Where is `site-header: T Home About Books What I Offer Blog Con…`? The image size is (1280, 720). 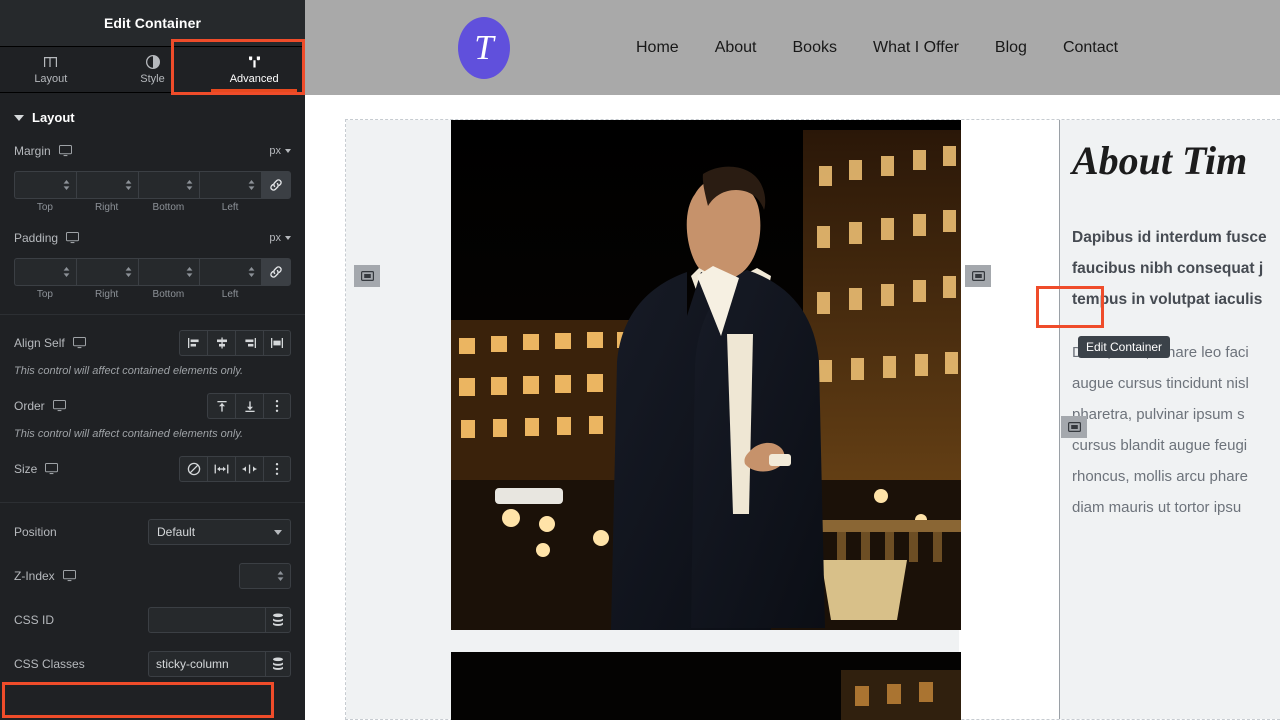
site-header: T Home About Books What I Offer Blog Con… is located at coordinates (792, 47).